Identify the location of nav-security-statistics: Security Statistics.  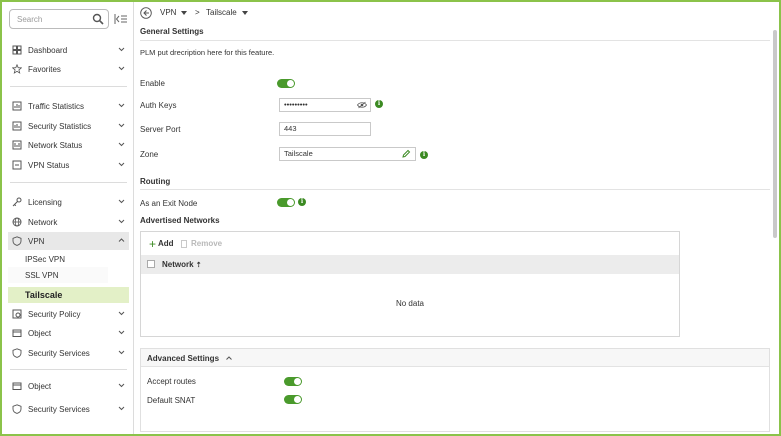
(68, 126).